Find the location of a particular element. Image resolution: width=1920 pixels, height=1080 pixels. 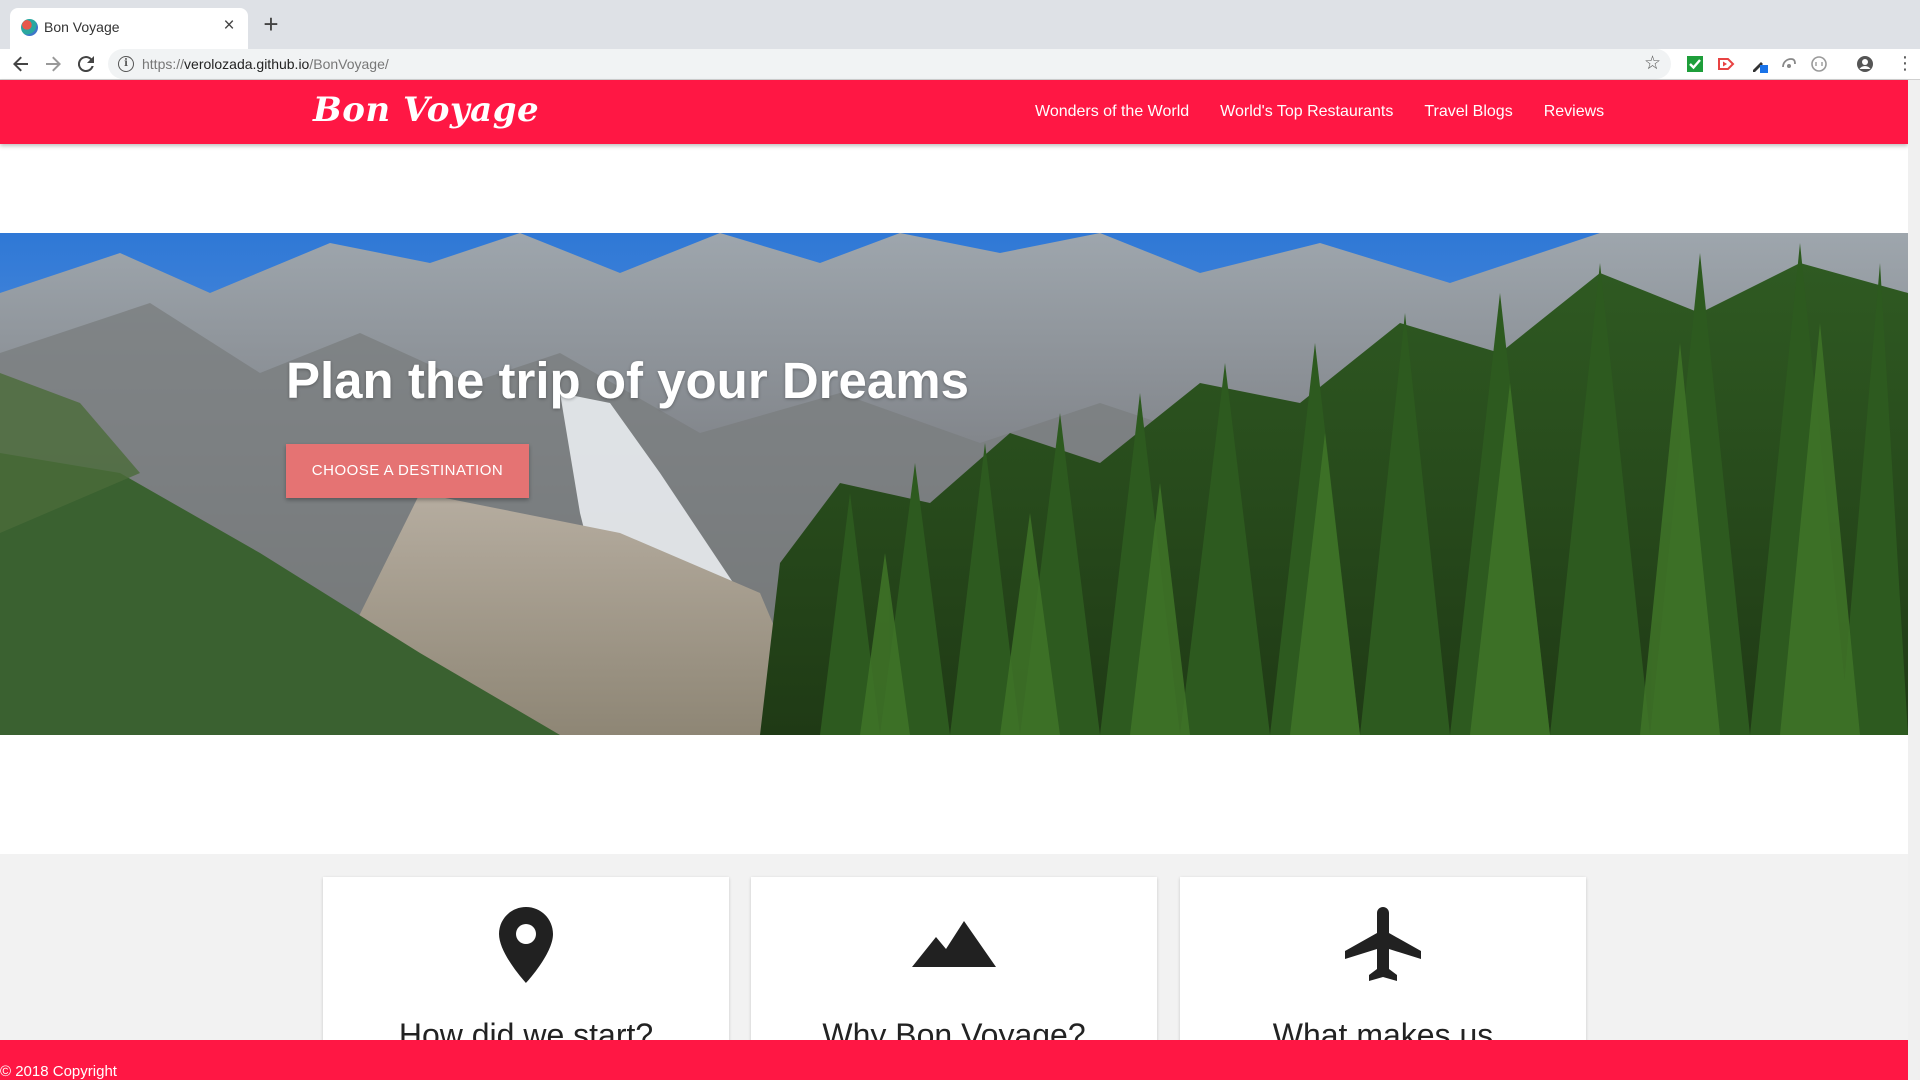

nav-link-wonders: Wonders of the World is located at coordinates (1112, 112).